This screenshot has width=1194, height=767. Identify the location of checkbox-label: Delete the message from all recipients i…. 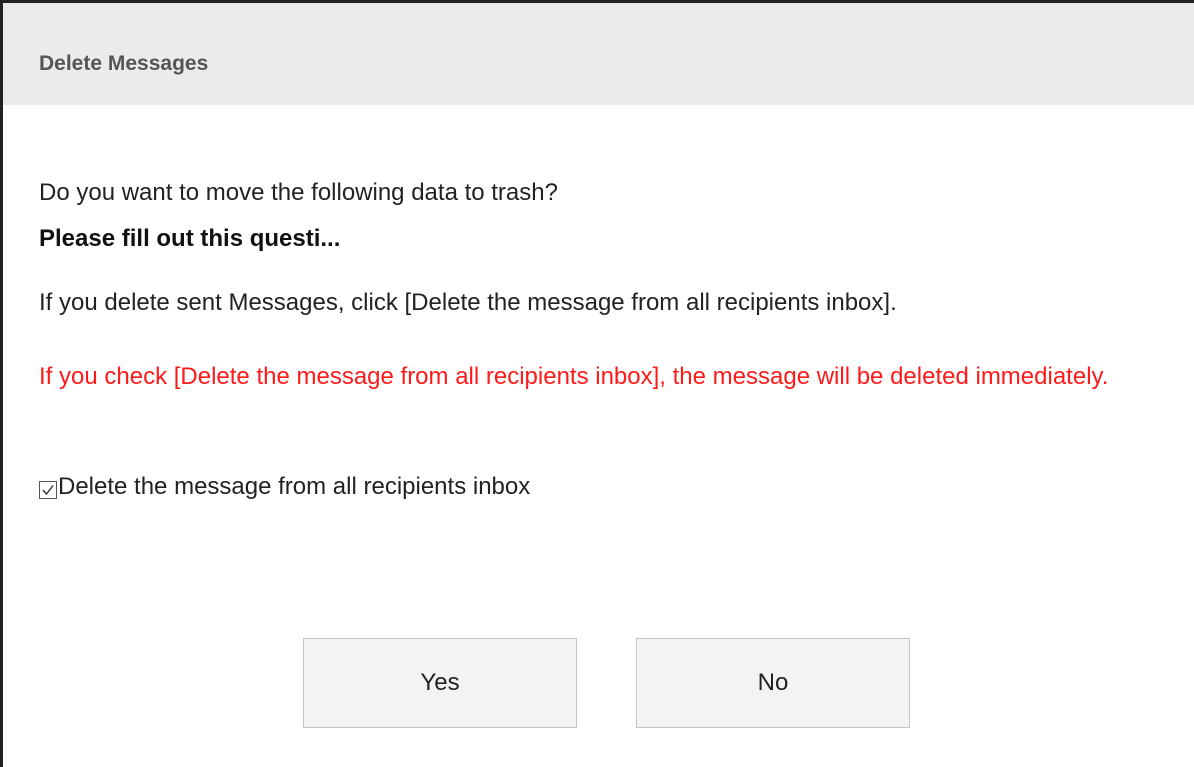
(294, 486).